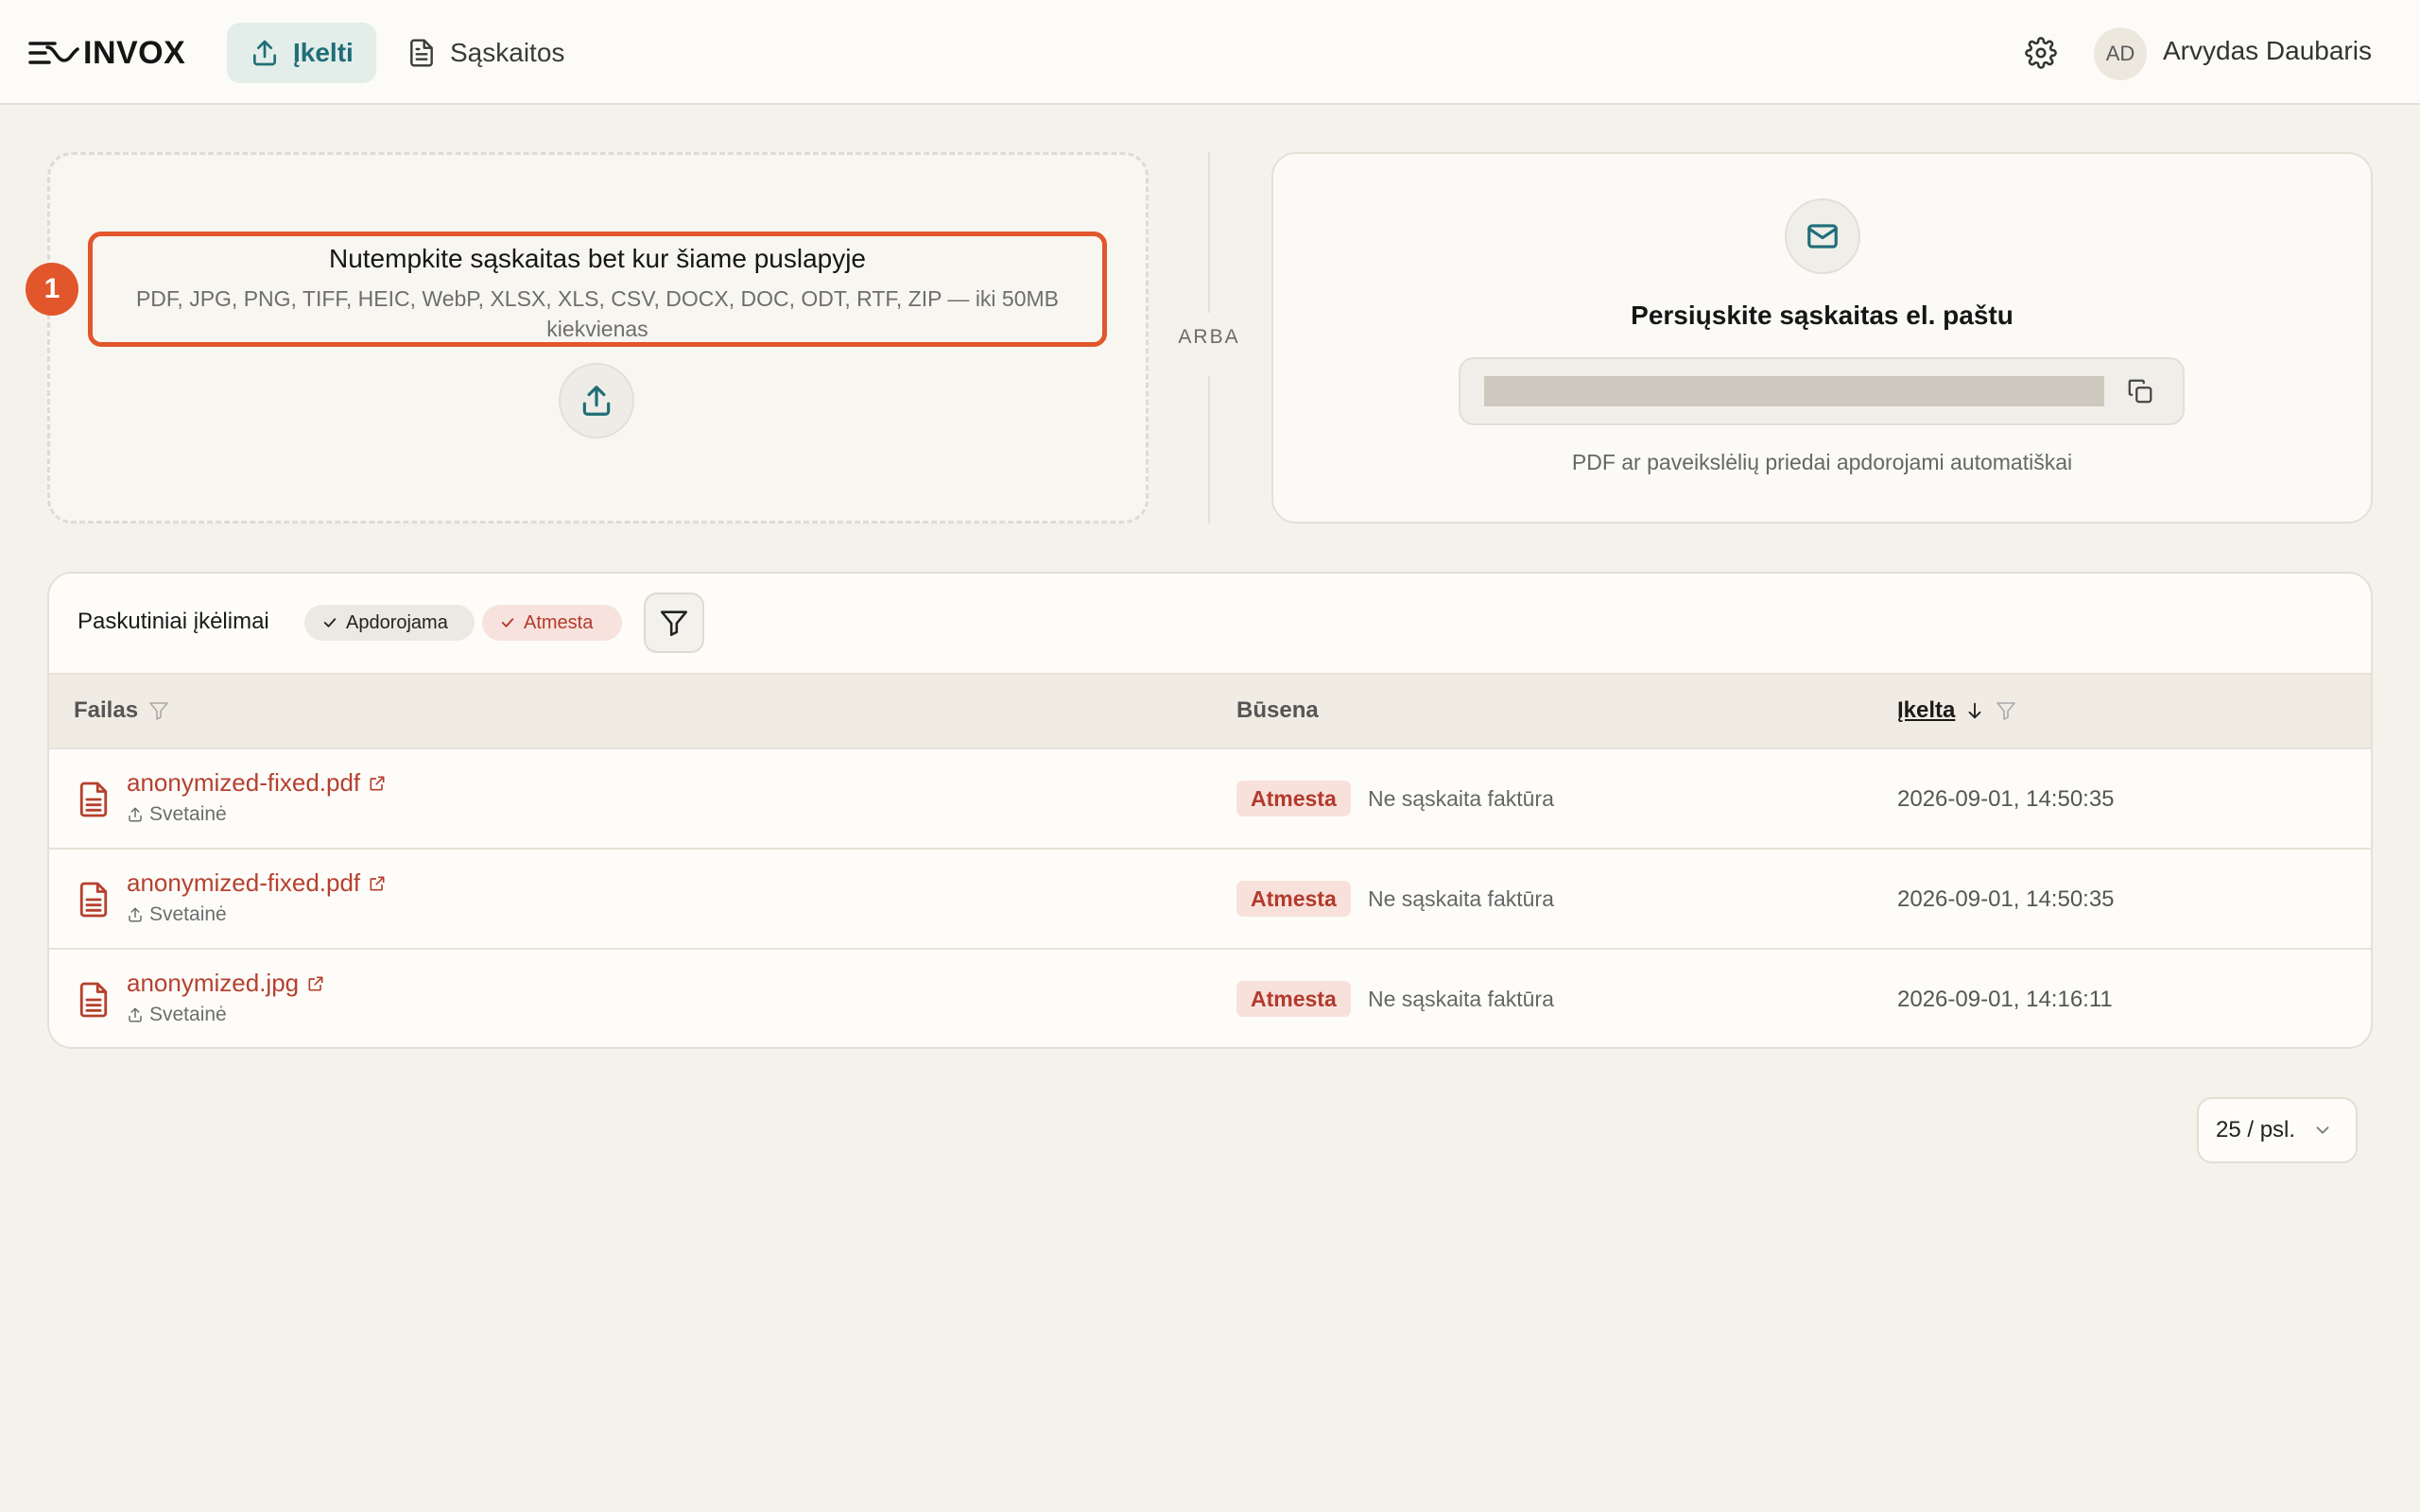 This screenshot has height=1512, width=2420. What do you see at coordinates (2267, 51) in the screenshot?
I see `user-name: Arvydas Daubaris` at bounding box center [2267, 51].